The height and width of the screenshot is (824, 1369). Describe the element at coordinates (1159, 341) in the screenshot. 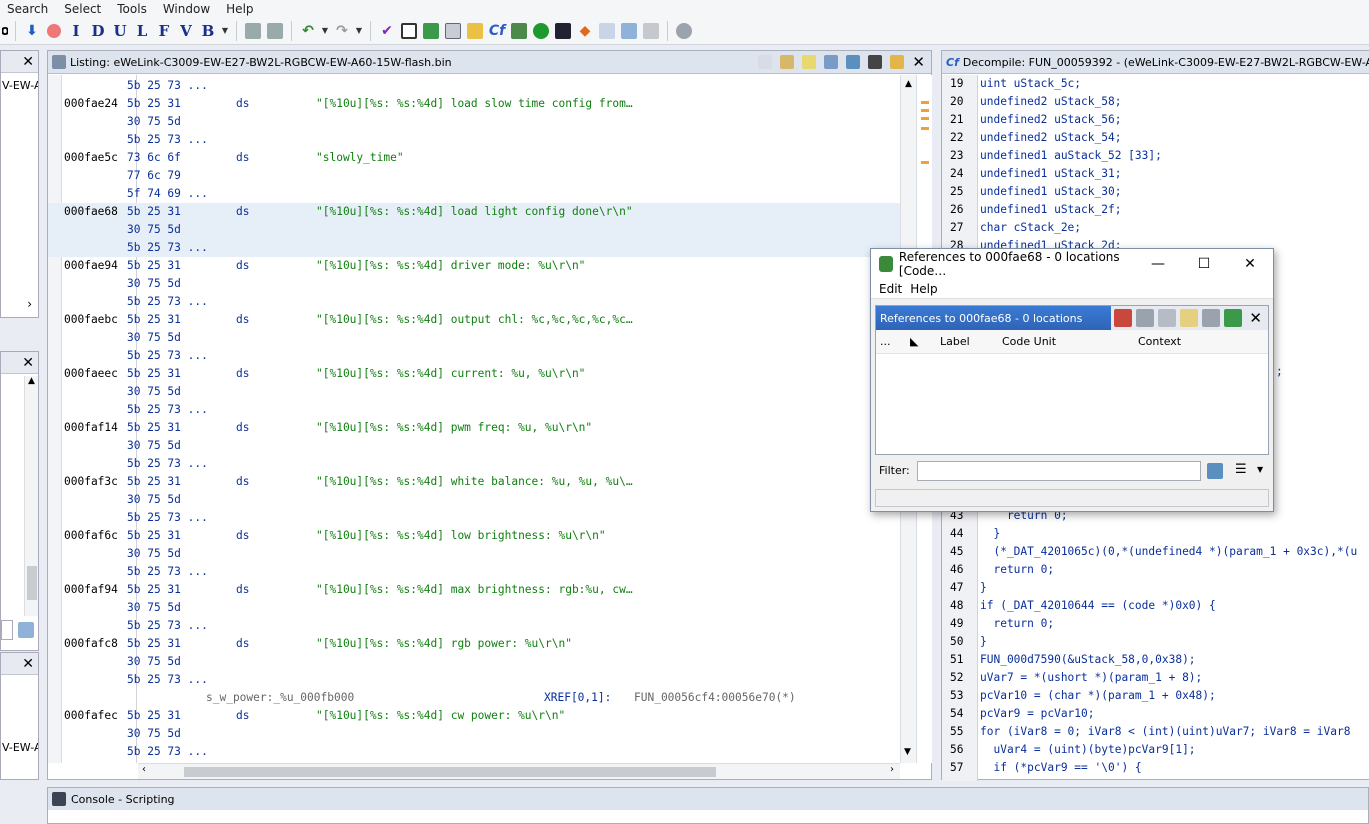

I see `column-context: Context` at that location.